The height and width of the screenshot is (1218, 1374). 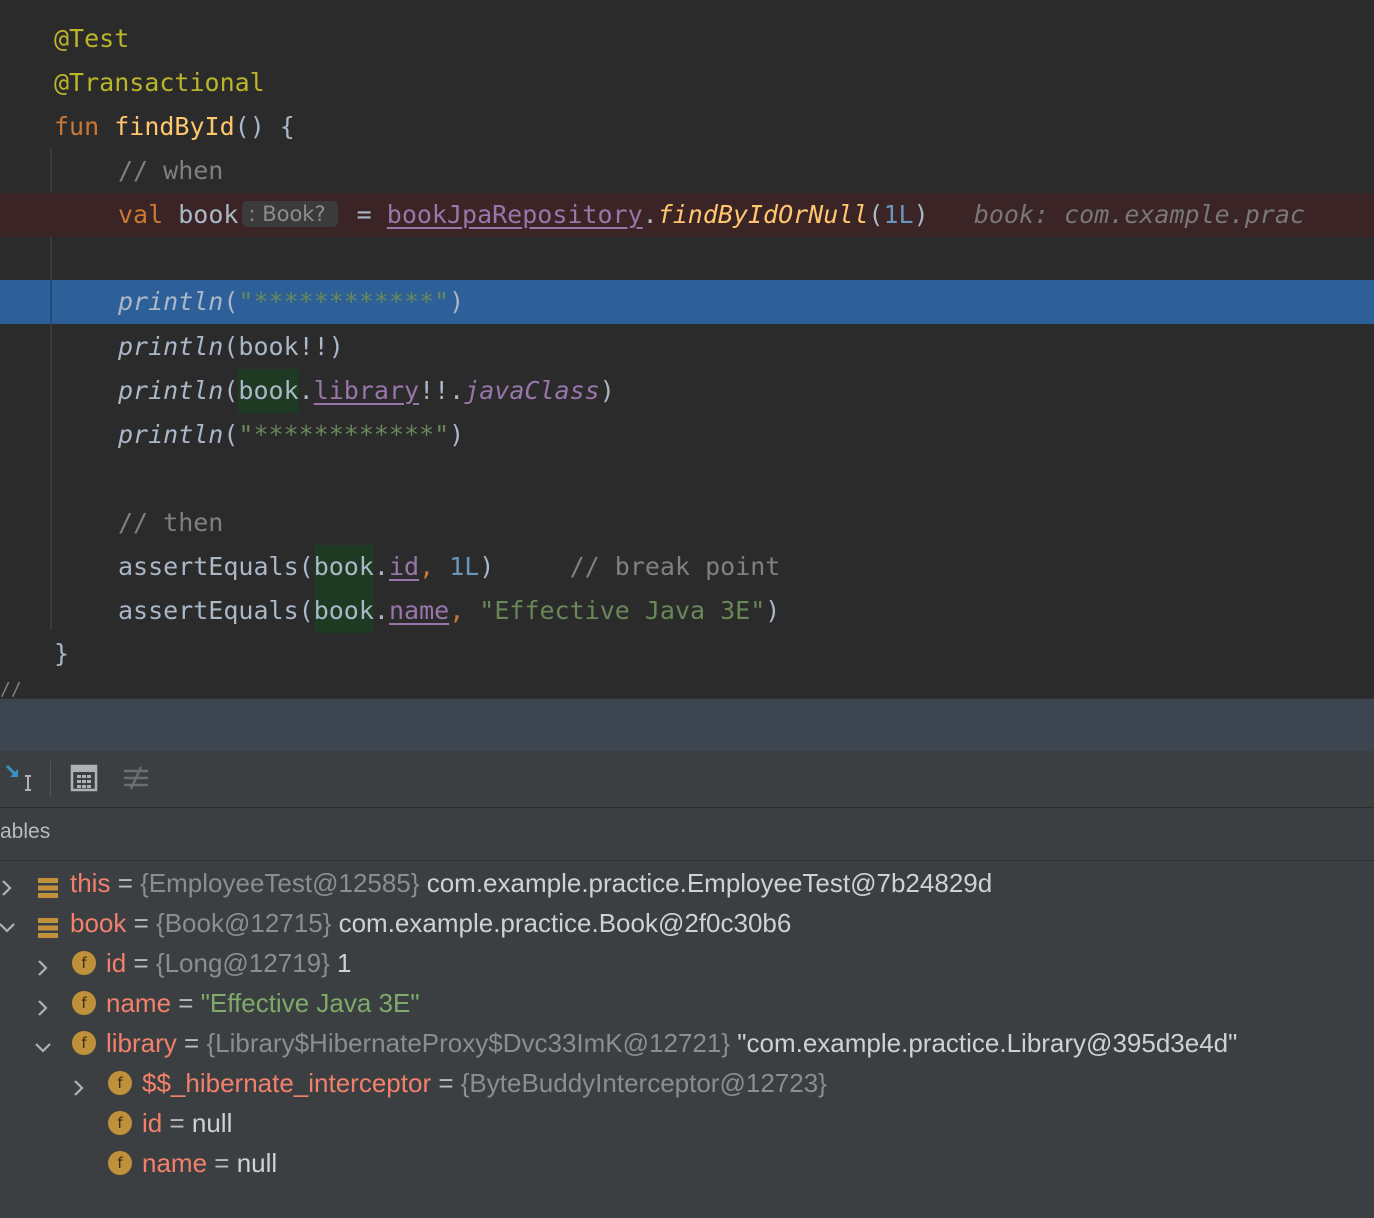 I want to click on stars-string: "************", so click(x=344, y=301).